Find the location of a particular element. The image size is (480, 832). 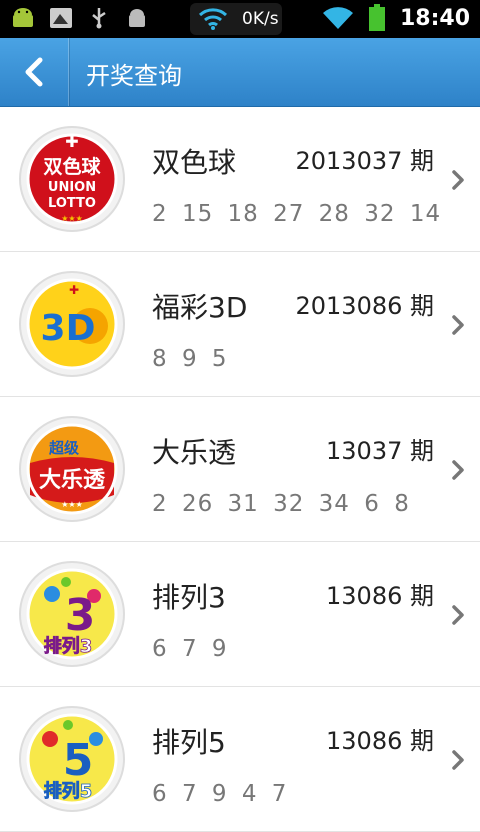

lottery-numbers: 2 26 31 32 34 6 8 is located at coordinates (281, 504).